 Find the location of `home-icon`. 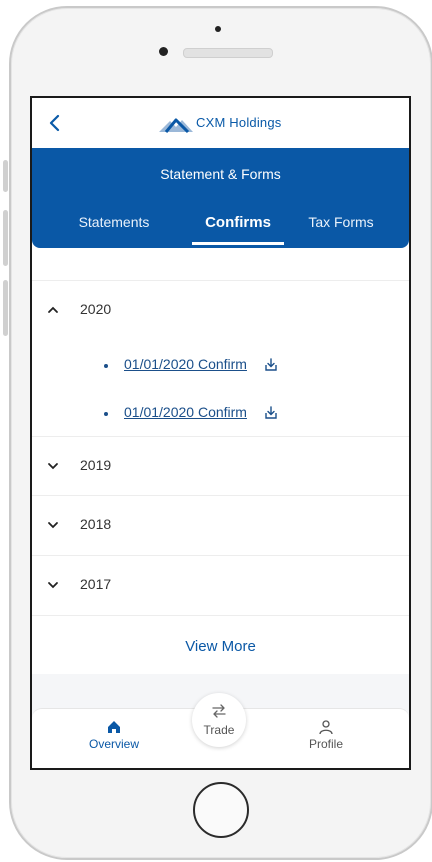

home-icon is located at coordinates (114, 727).